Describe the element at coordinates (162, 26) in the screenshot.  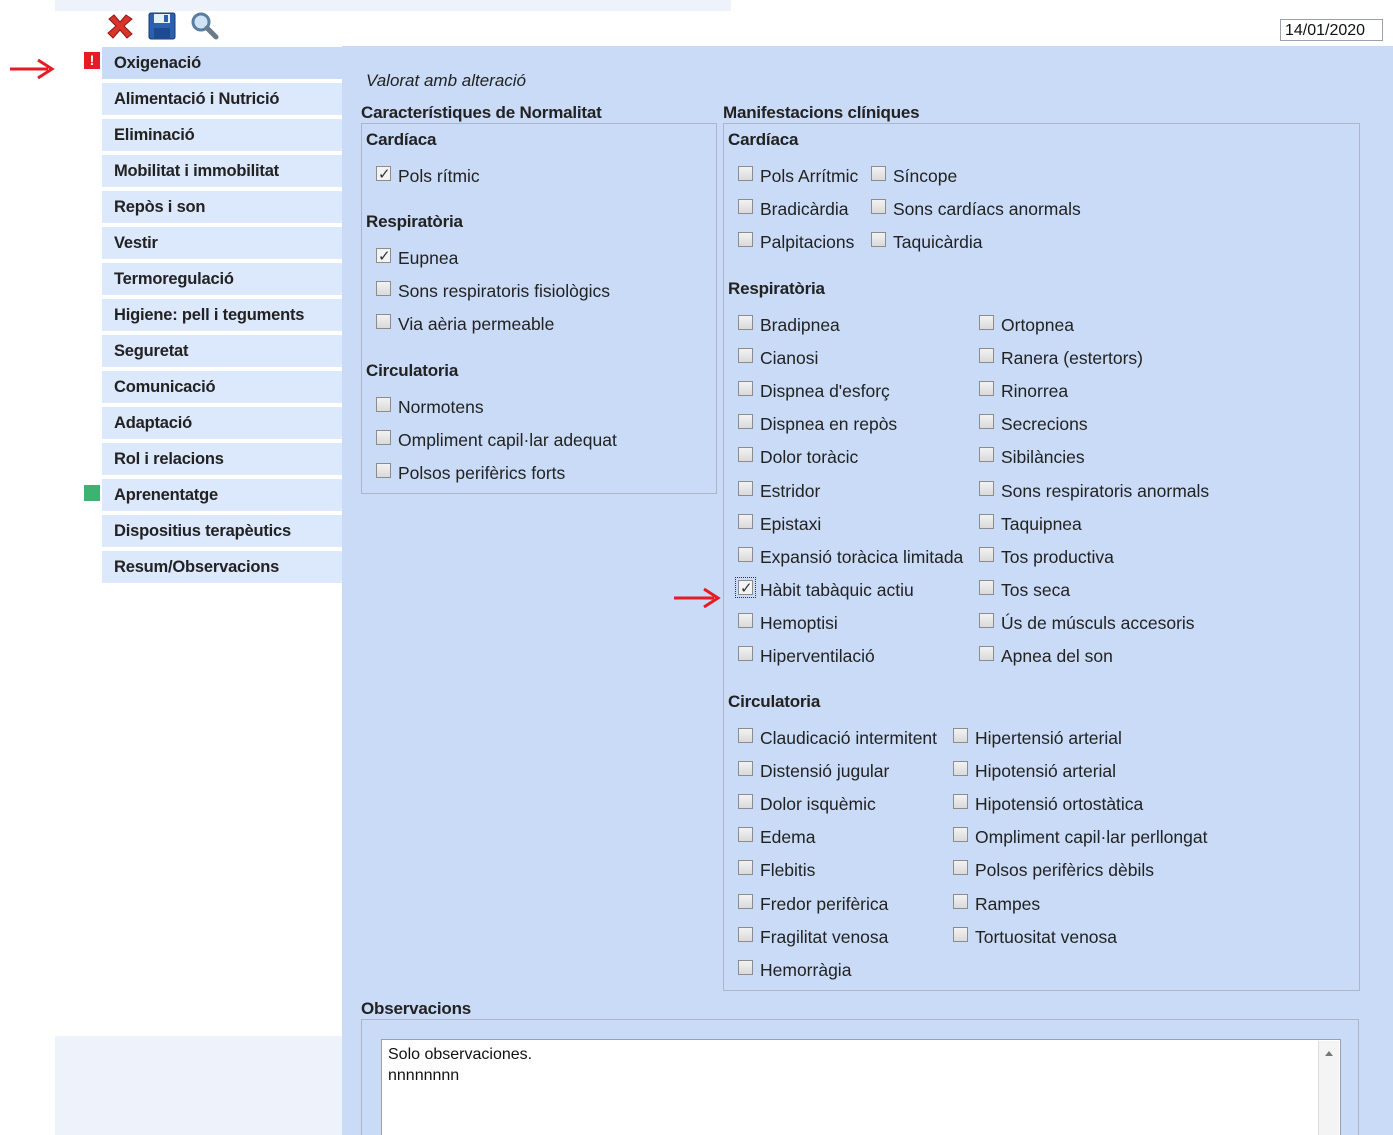
I see `save-button` at that location.